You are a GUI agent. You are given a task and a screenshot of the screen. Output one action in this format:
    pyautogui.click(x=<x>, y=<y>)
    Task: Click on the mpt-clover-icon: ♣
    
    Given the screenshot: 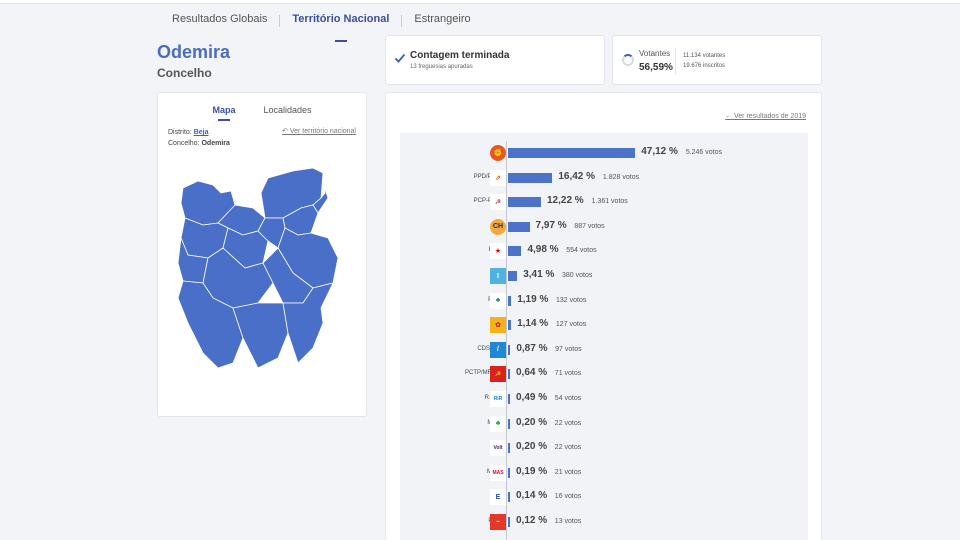 What is the action you would take?
    pyautogui.click(x=498, y=423)
    